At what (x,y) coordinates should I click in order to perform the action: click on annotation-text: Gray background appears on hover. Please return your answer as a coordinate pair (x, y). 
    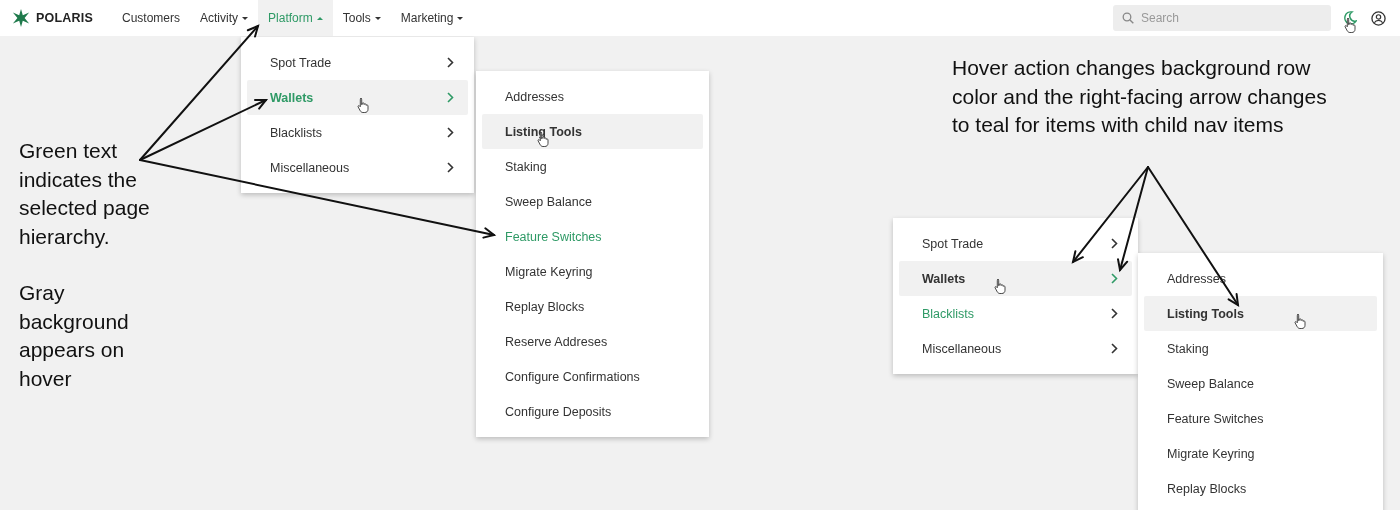
    Looking at the image, I should click on (74, 336).